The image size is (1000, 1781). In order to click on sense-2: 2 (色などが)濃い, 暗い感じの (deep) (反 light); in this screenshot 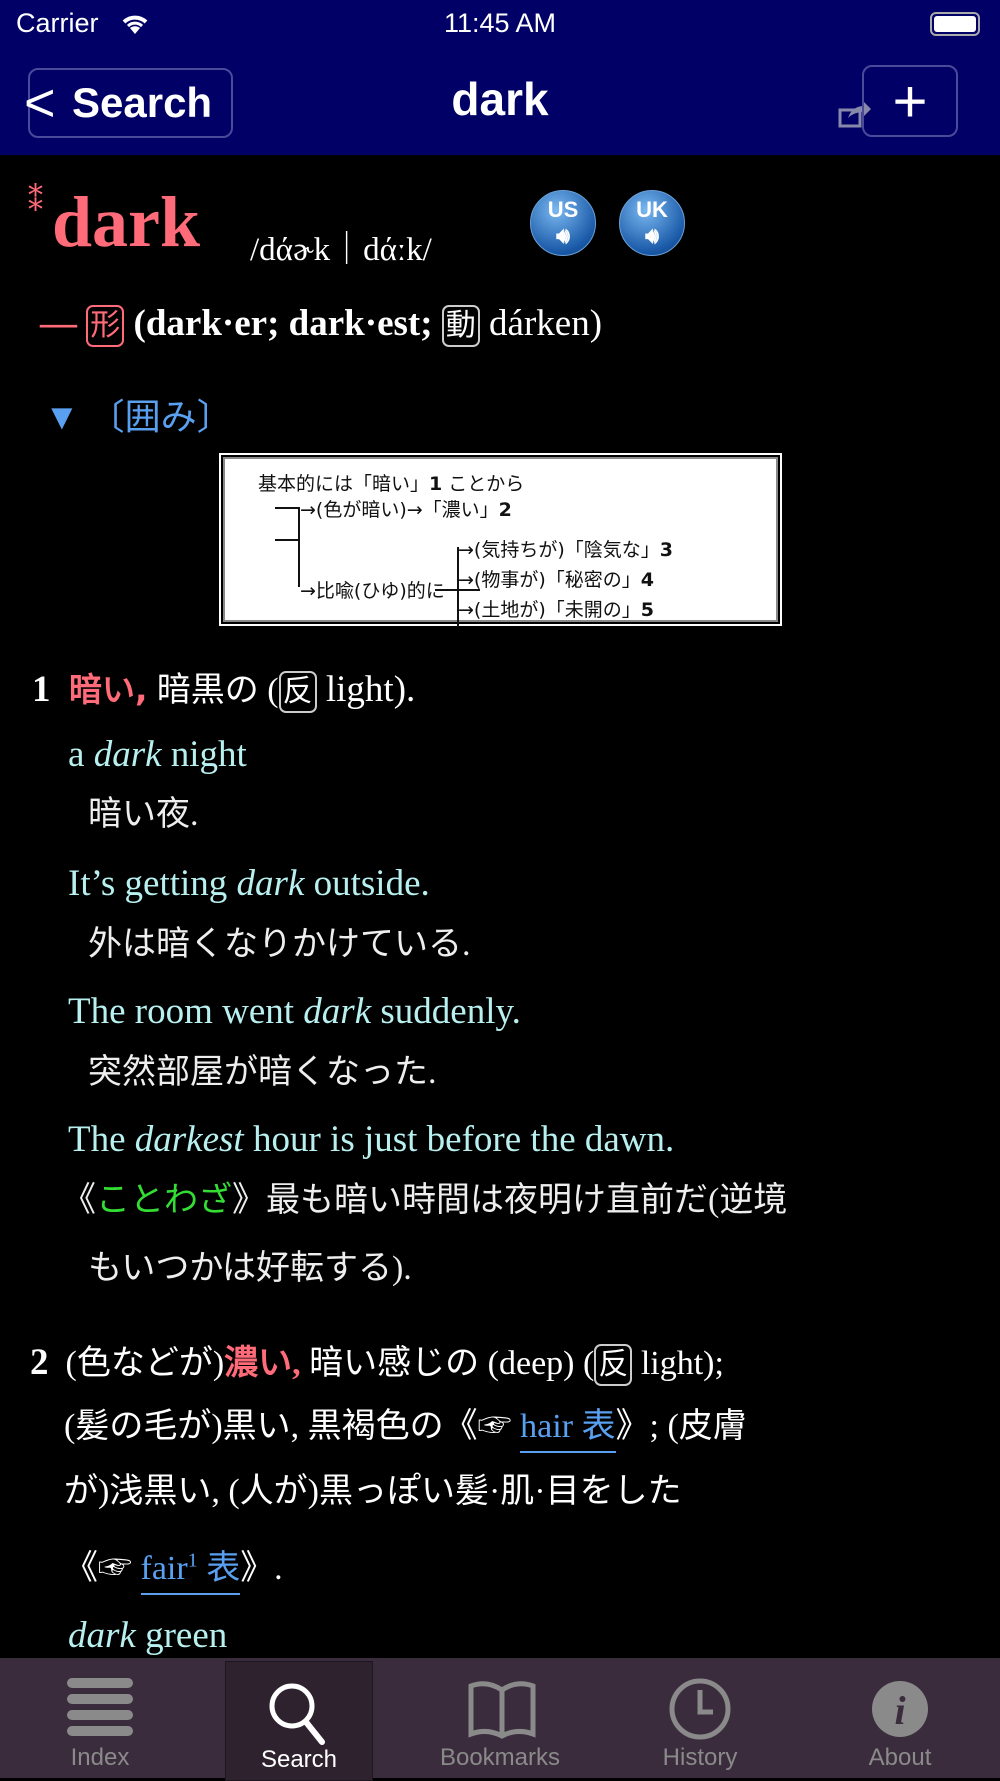, I will do `click(377, 1360)`.